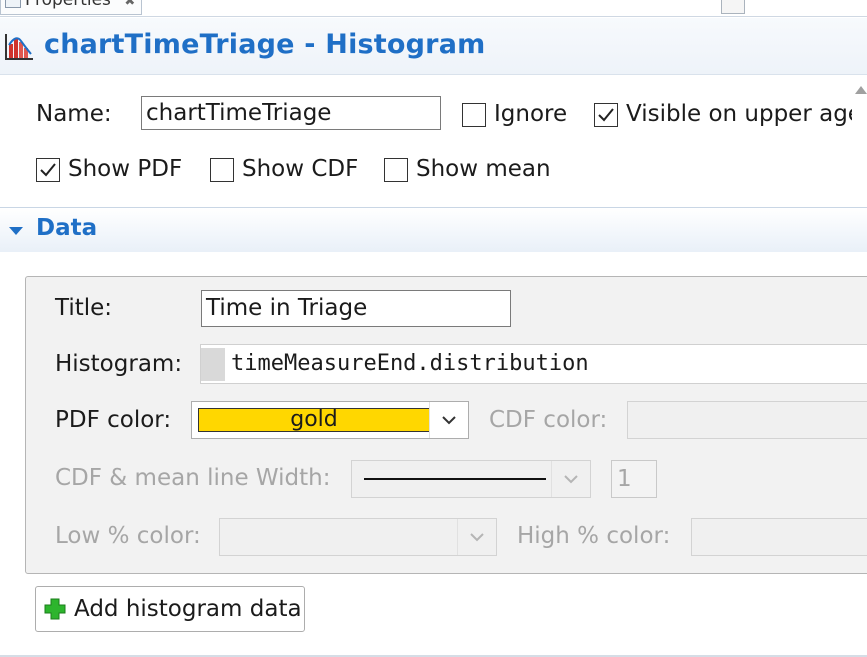 The image size is (867, 657). Describe the element at coordinates (777, 6) in the screenshot. I see `view-menu-button` at that location.